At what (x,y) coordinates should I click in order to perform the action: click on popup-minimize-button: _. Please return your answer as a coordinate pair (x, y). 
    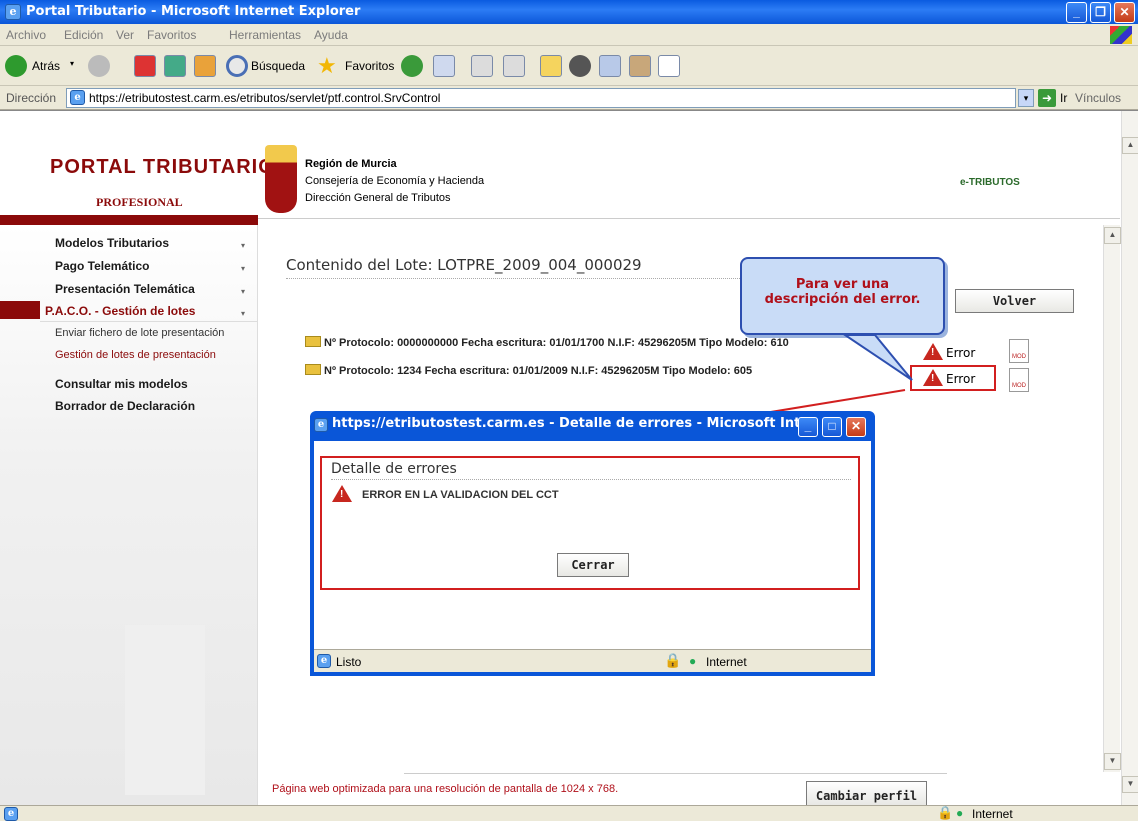
    Looking at the image, I should click on (808, 427).